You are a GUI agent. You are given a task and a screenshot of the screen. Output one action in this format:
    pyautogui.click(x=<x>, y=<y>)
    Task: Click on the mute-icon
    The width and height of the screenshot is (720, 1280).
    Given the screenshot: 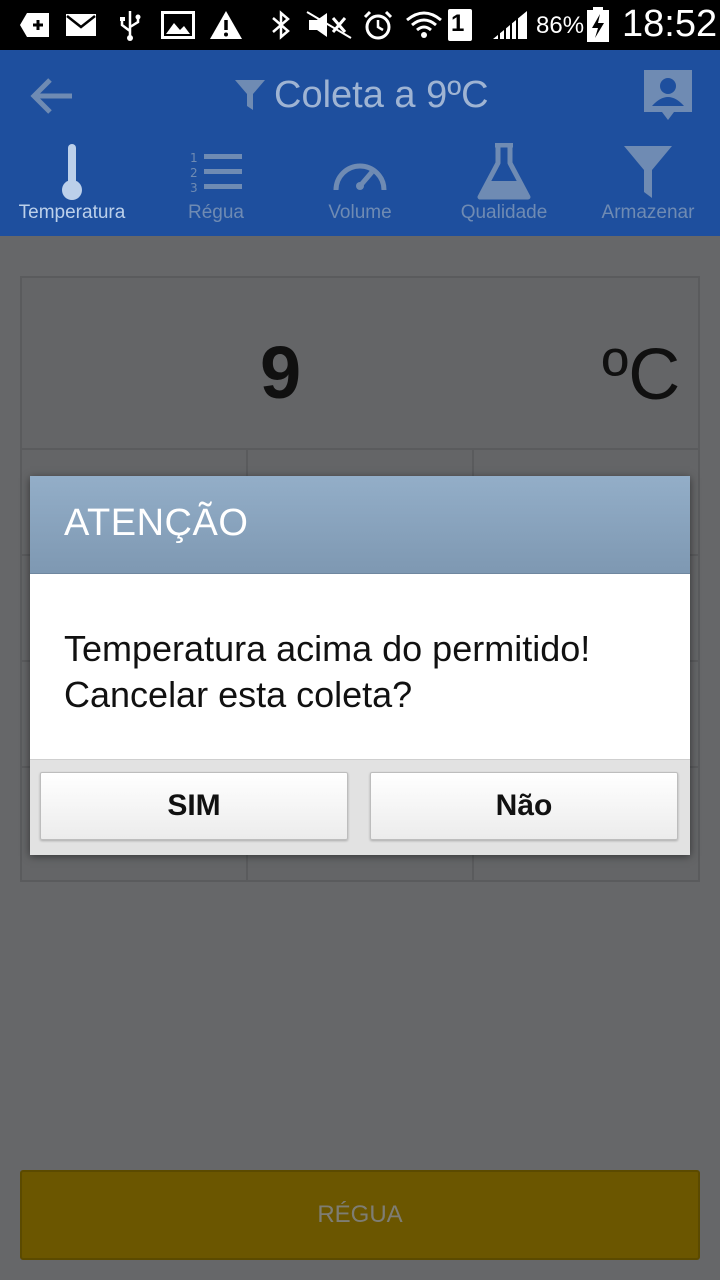 What is the action you would take?
    pyautogui.click(x=329, y=25)
    